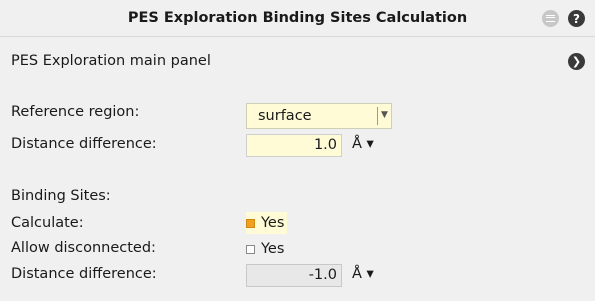 The height and width of the screenshot is (301, 595). Describe the element at coordinates (294, 145) in the screenshot. I see `distance-difference-input: 1.0` at that location.